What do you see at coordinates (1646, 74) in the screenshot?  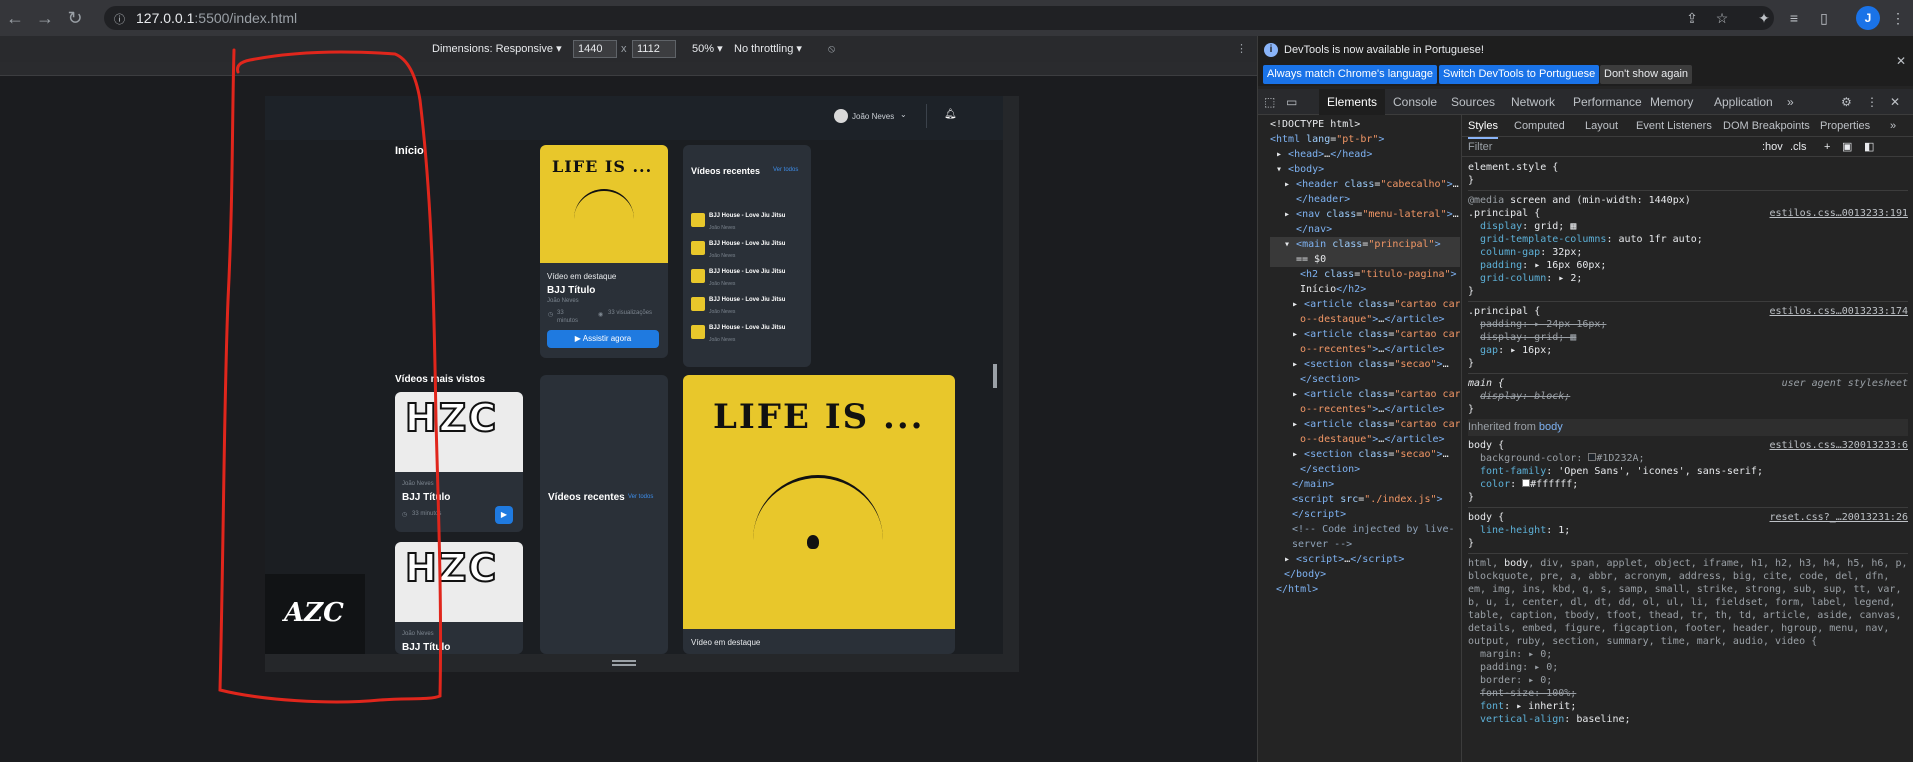 I see `dont-show-button: Don't show again` at bounding box center [1646, 74].